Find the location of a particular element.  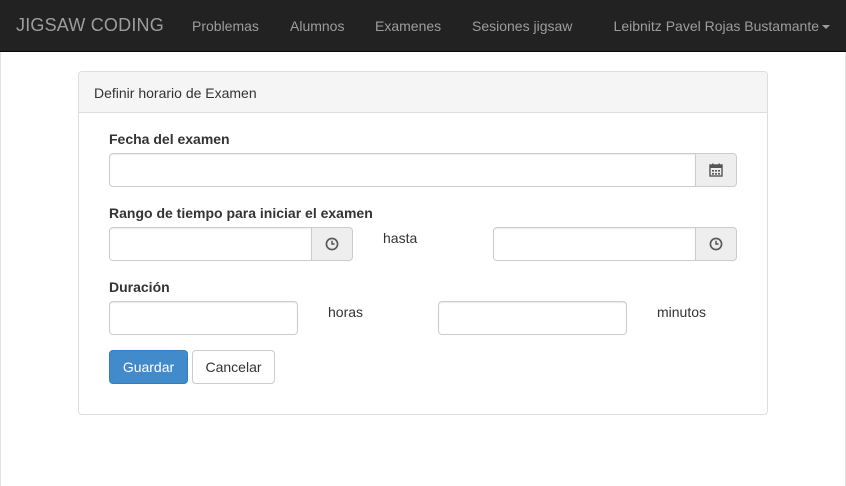

guardar-button: Guardar is located at coordinates (148, 367).